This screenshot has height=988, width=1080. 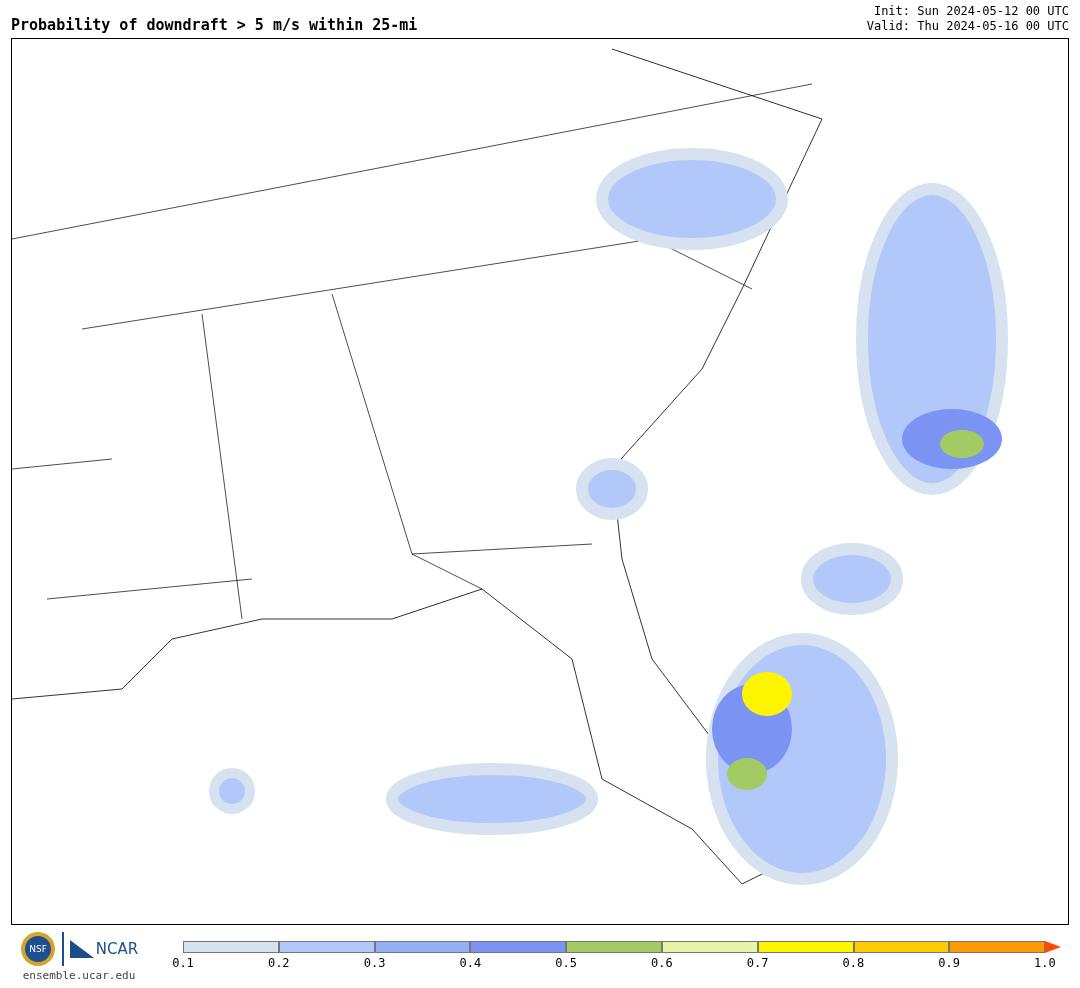 What do you see at coordinates (949, 963) in the screenshot?
I see `colorbar-tick-label: 0.9` at bounding box center [949, 963].